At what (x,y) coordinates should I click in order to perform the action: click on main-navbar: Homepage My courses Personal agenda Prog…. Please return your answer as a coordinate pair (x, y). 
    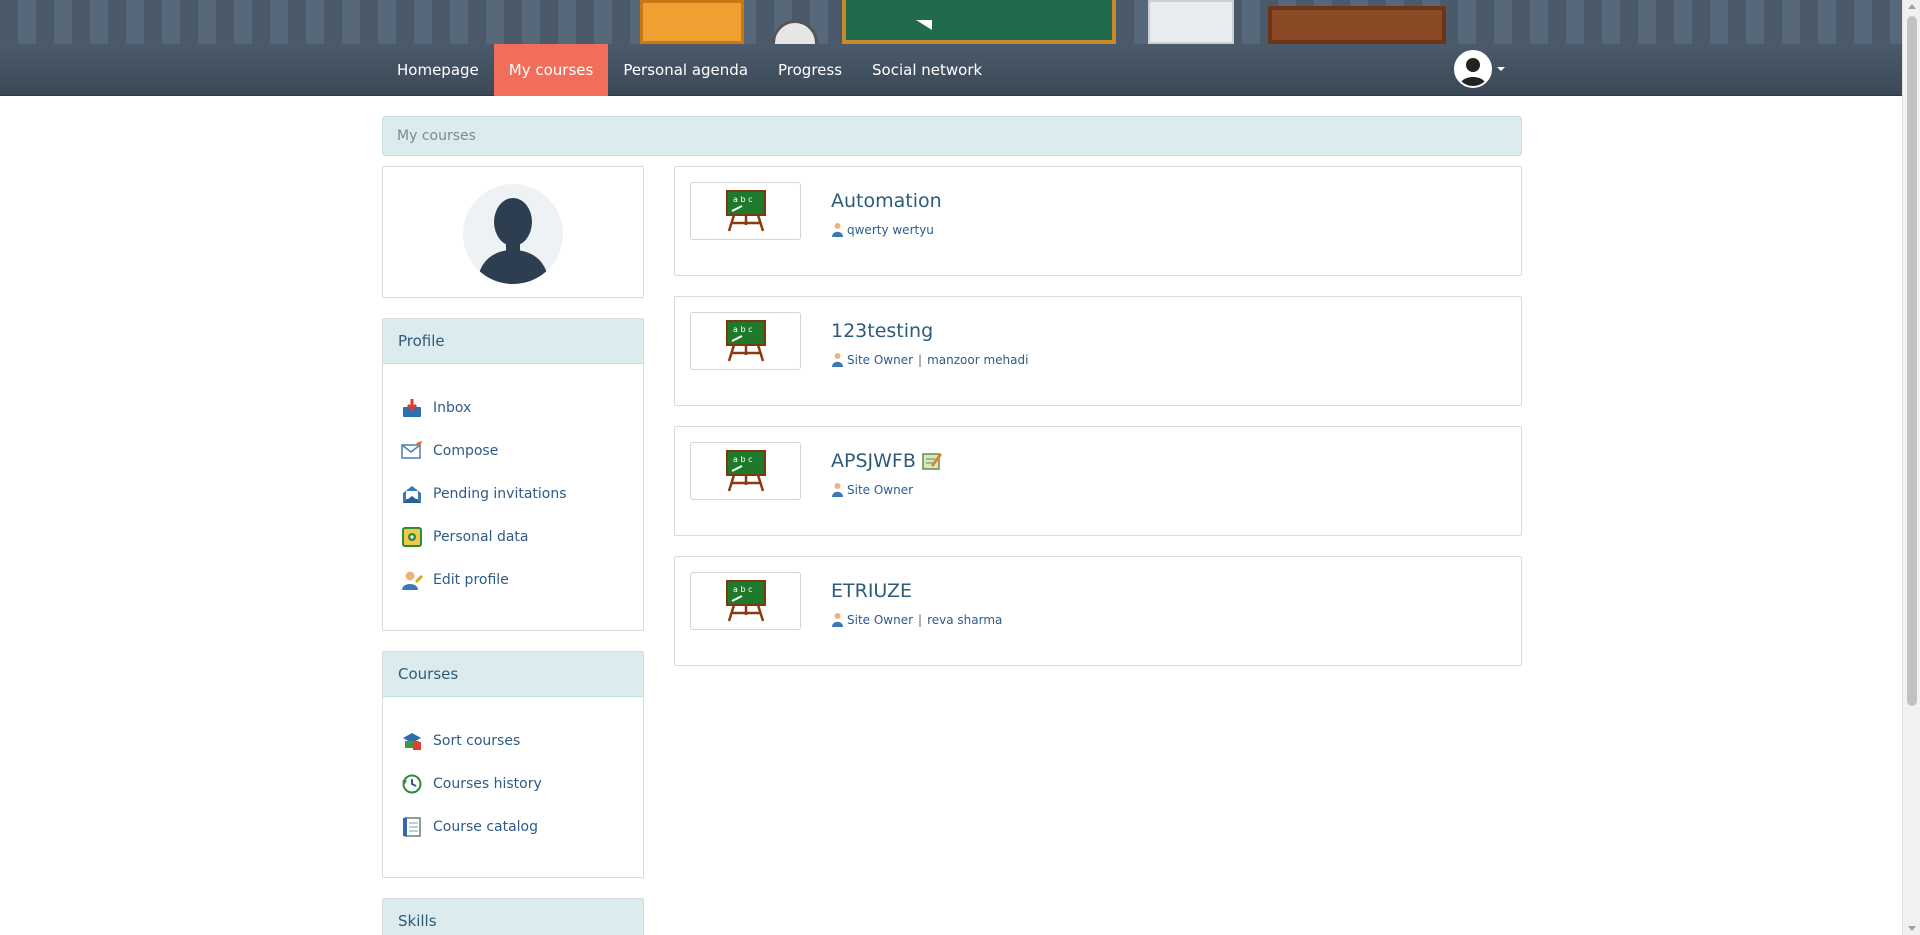
    Looking at the image, I should click on (951, 70).